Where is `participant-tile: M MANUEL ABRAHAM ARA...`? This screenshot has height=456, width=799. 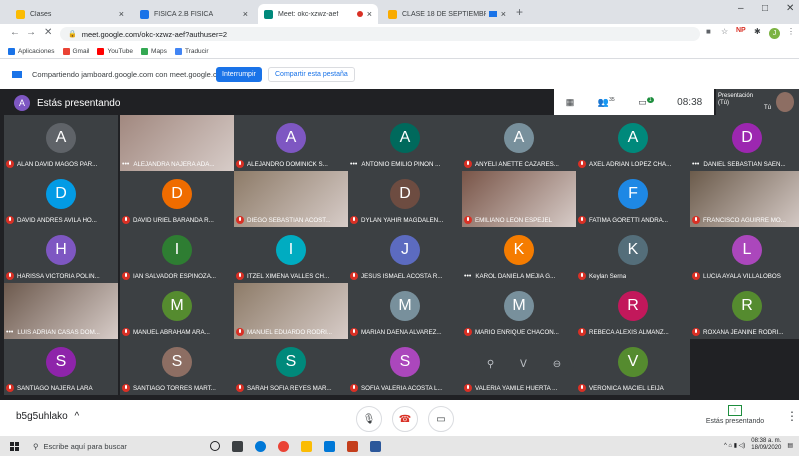
participant-tile: M MANUEL ABRAHAM ARA... is located at coordinates (177, 311).